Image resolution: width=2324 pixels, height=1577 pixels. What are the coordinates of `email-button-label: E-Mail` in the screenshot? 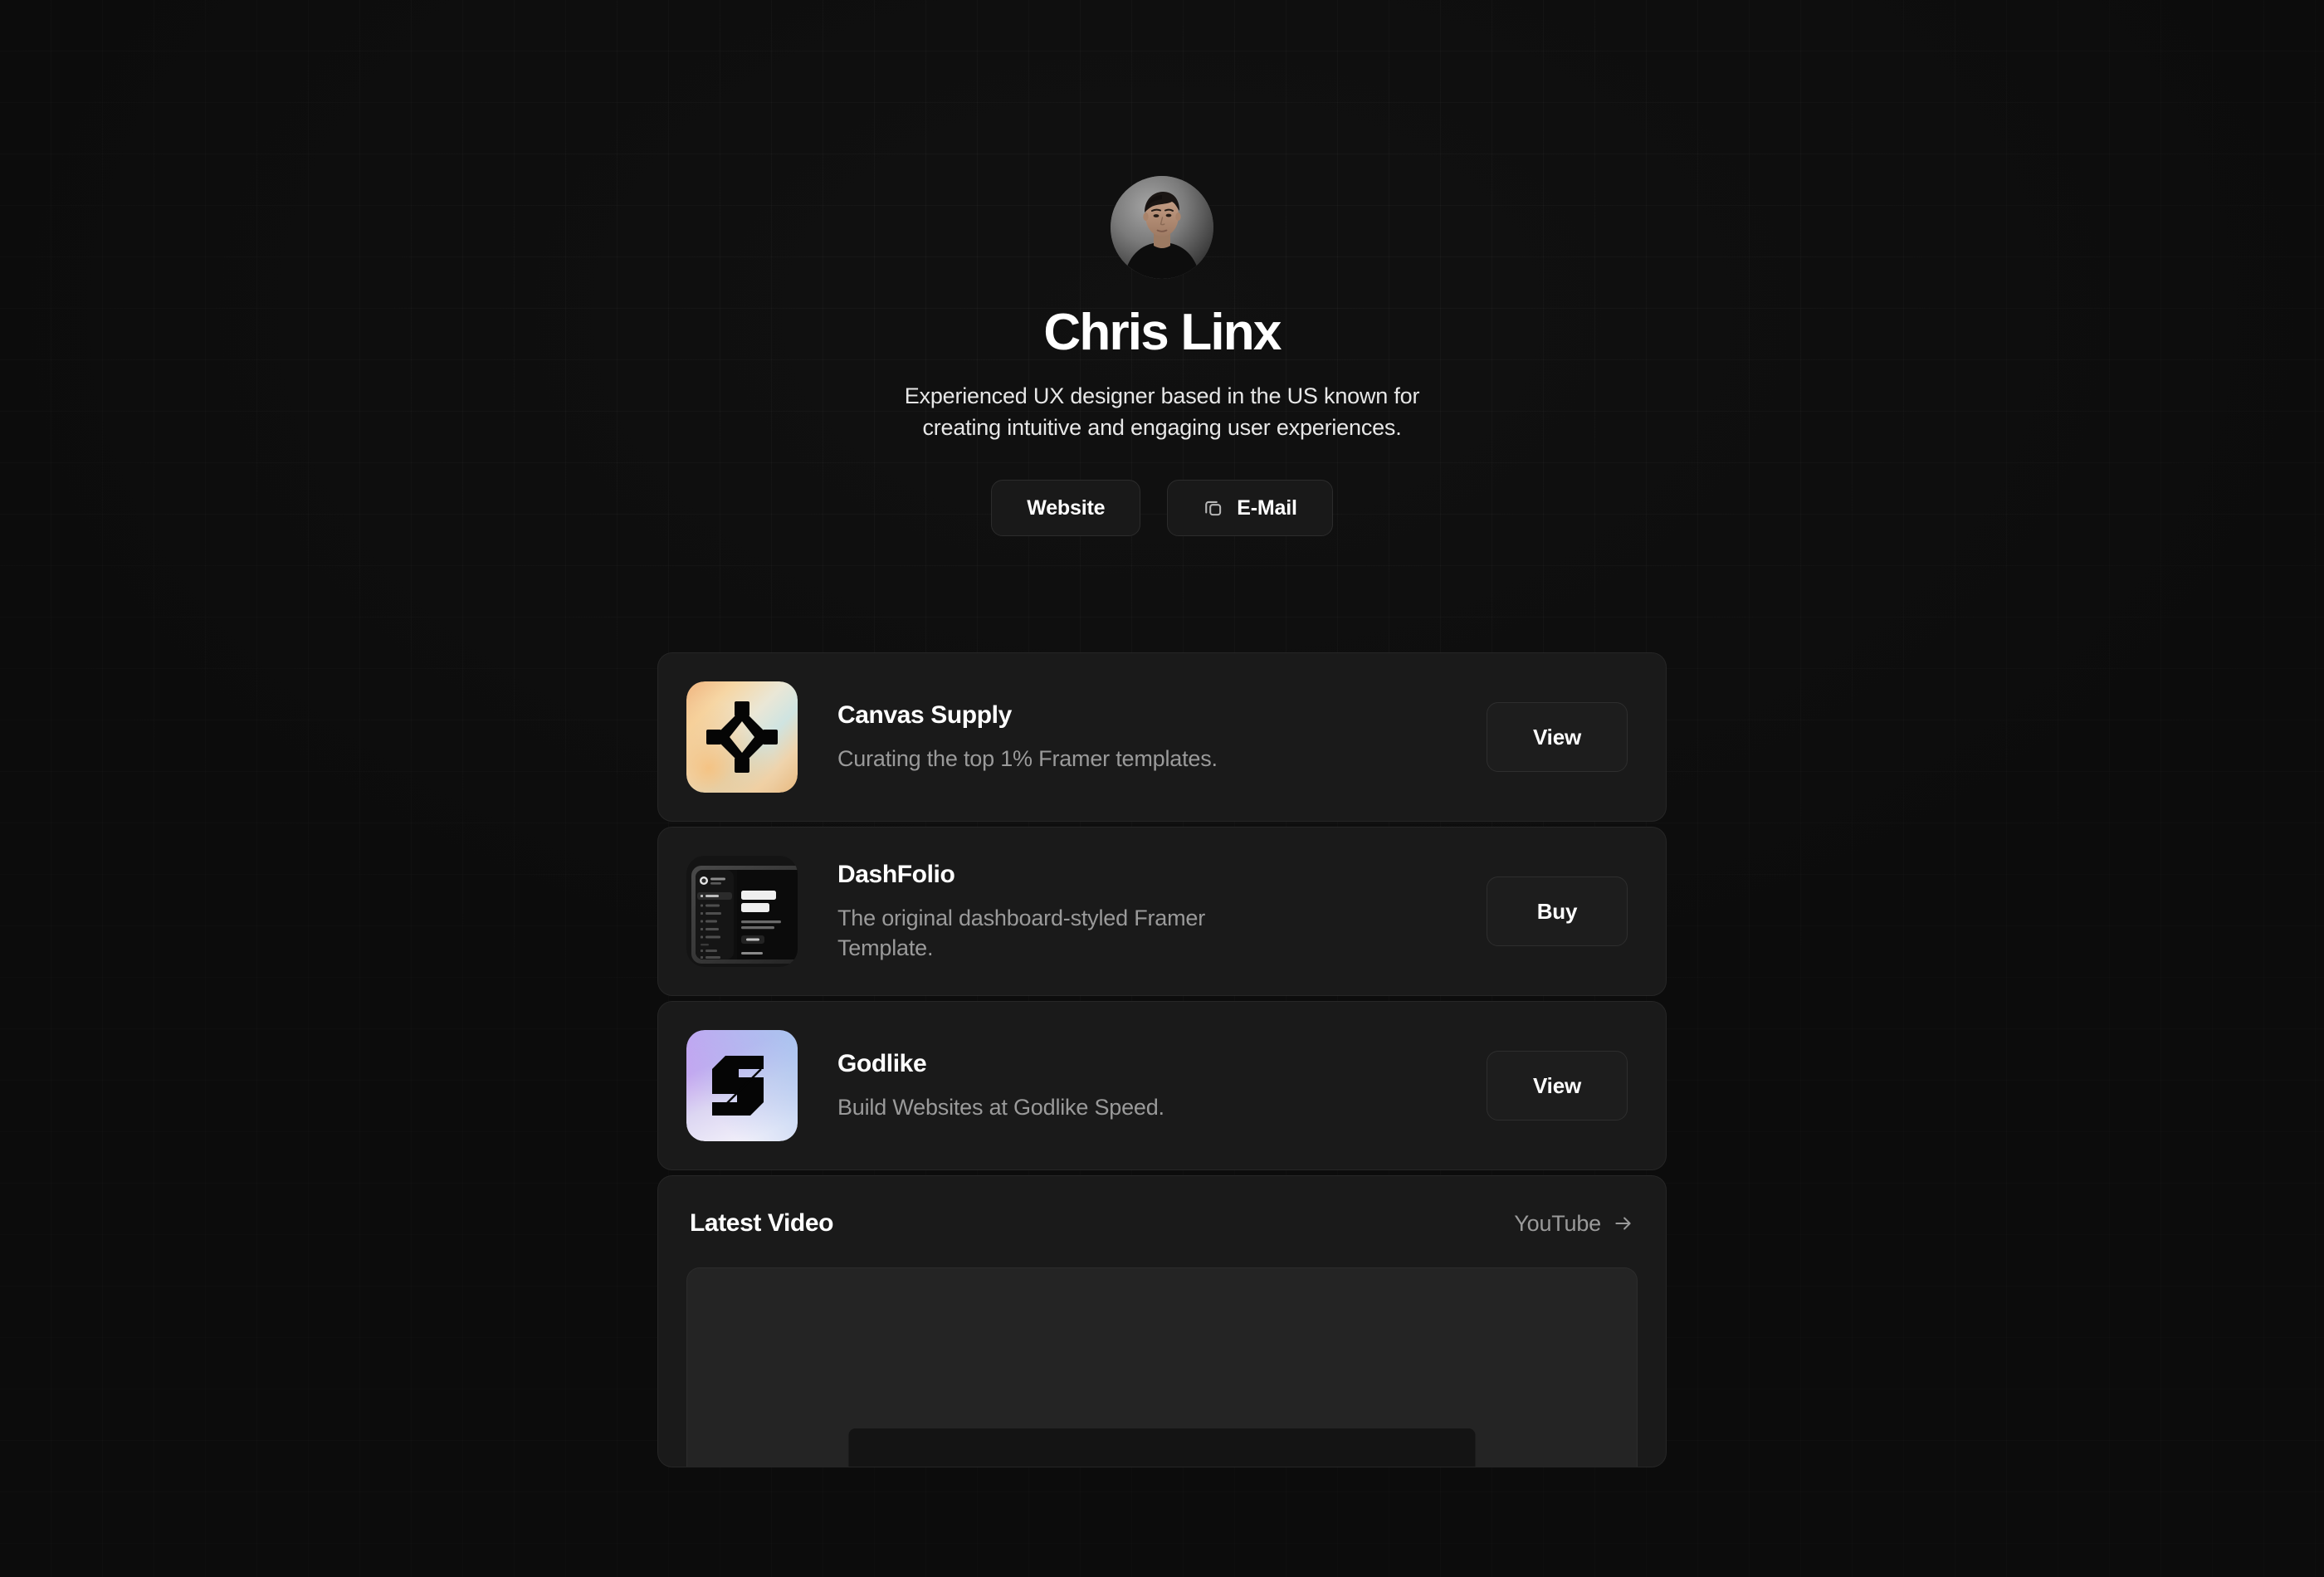 It's located at (1267, 508).